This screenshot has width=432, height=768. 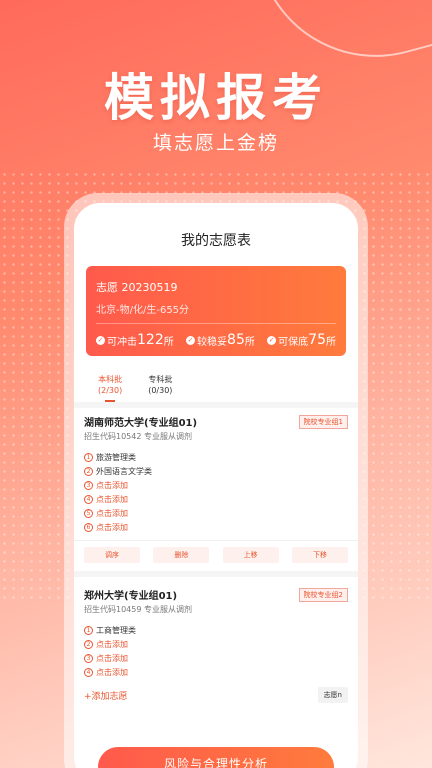 I want to click on reorder-button: 调序, so click(x=112, y=555).